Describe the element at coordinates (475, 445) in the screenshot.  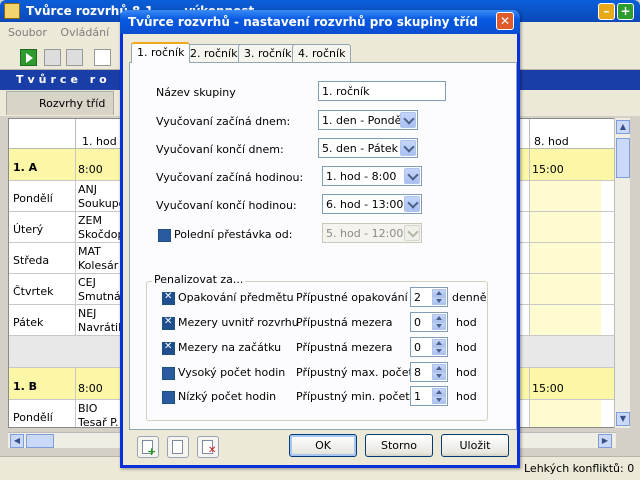
I see `save-button: Uložit` at that location.